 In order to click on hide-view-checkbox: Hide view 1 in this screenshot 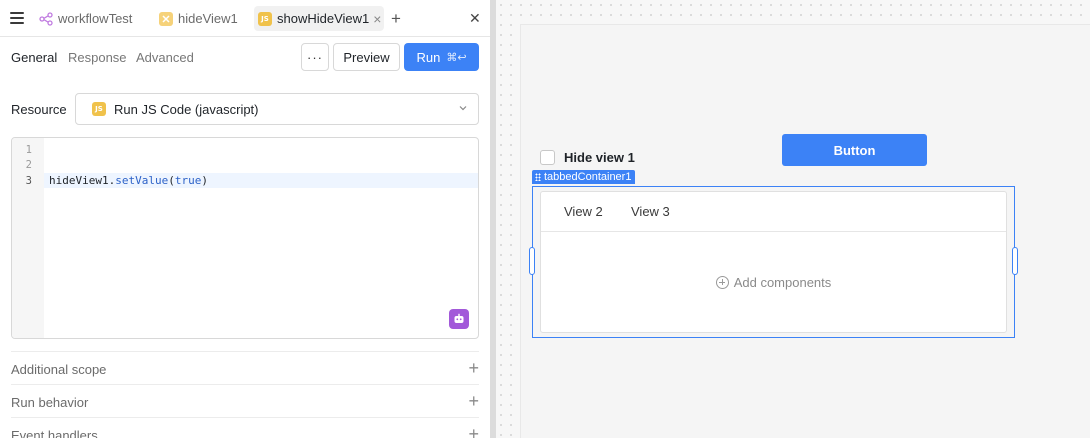, I will do `click(587, 157)`.